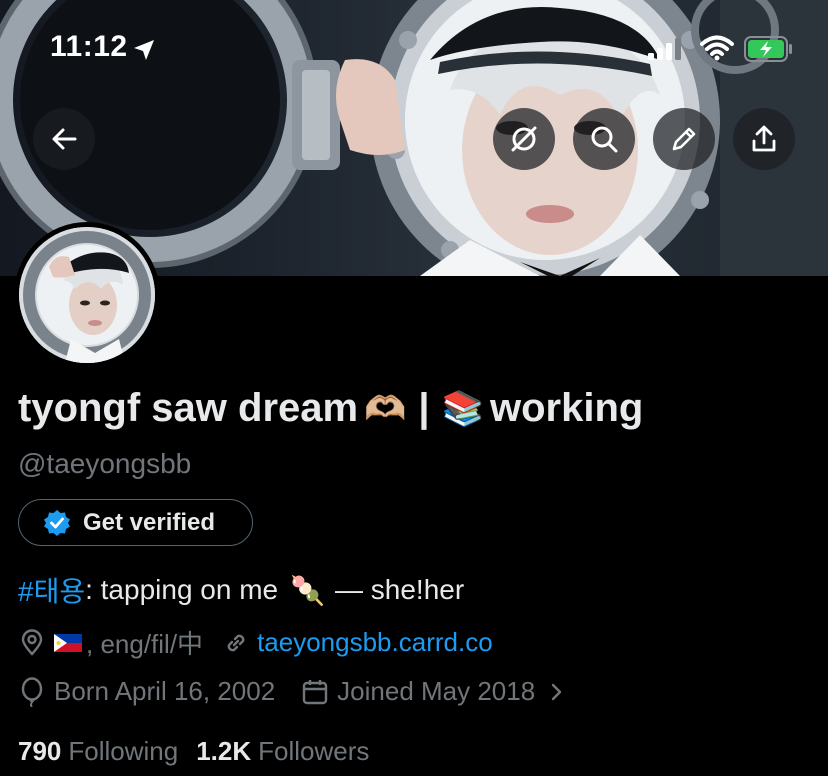  Describe the element at coordinates (717, 48) in the screenshot. I see `wifi-icon` at that location.